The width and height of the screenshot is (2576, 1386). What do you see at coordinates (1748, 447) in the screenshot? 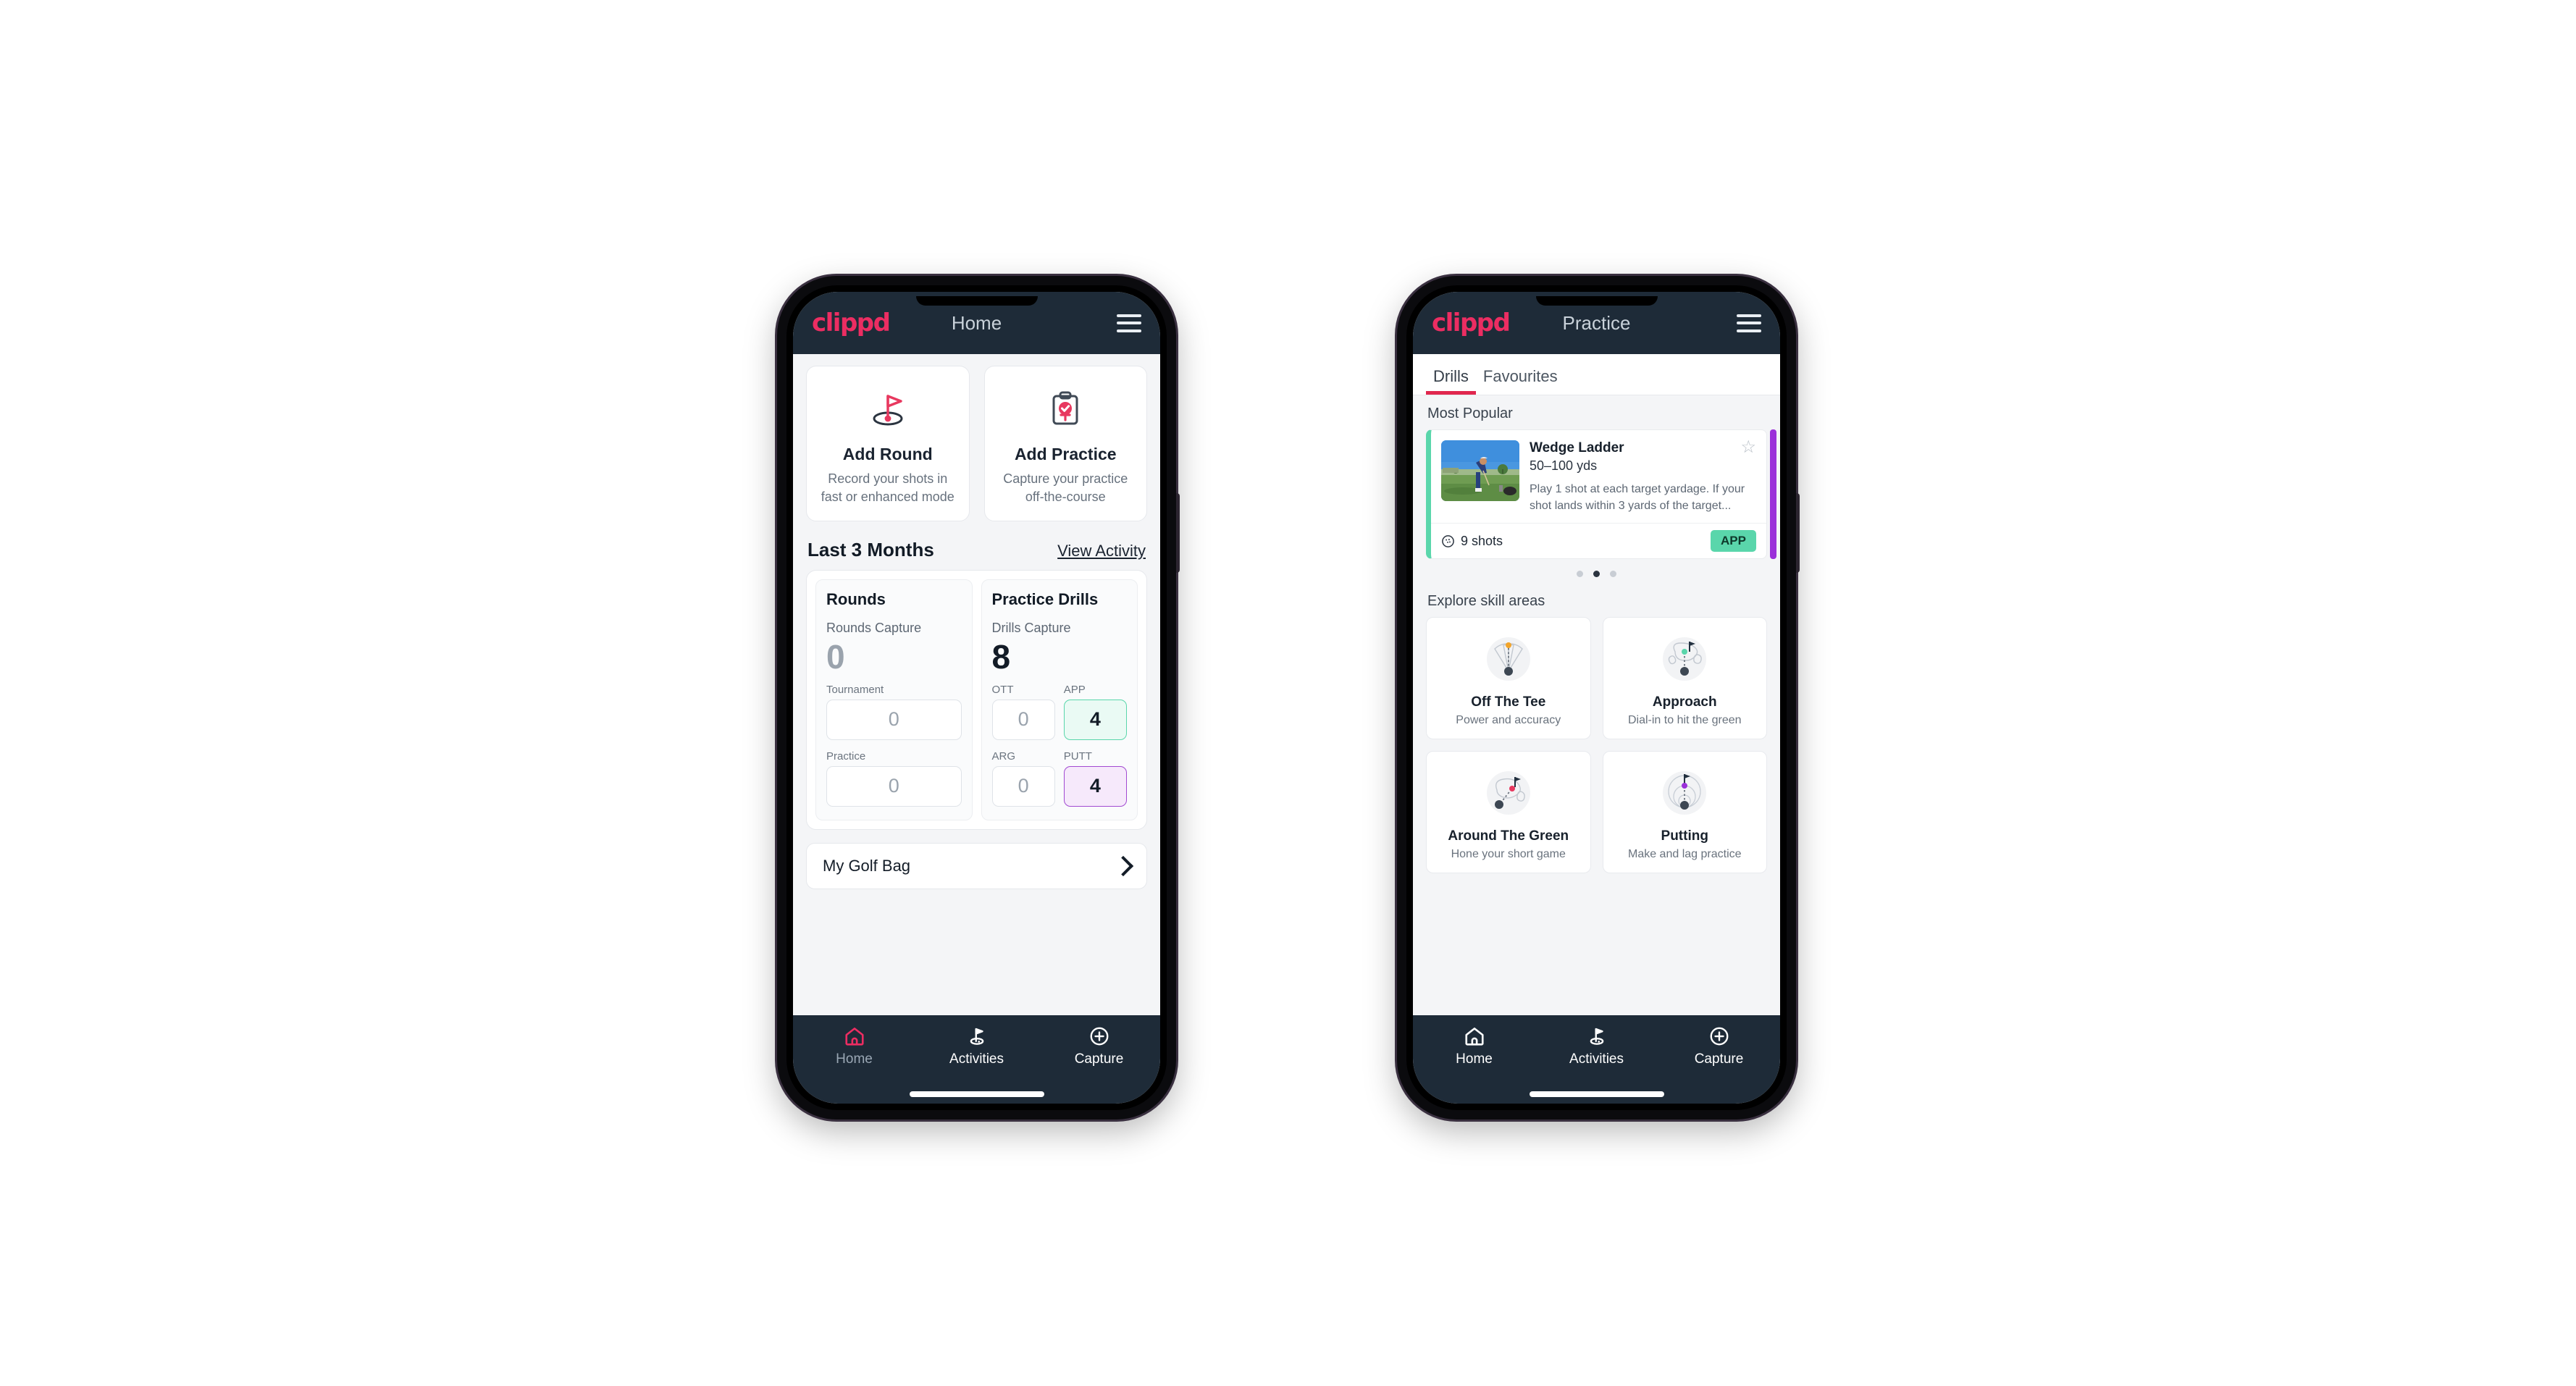
I see `star-outline-icon: ☆` at bounding box center [1748, 447].